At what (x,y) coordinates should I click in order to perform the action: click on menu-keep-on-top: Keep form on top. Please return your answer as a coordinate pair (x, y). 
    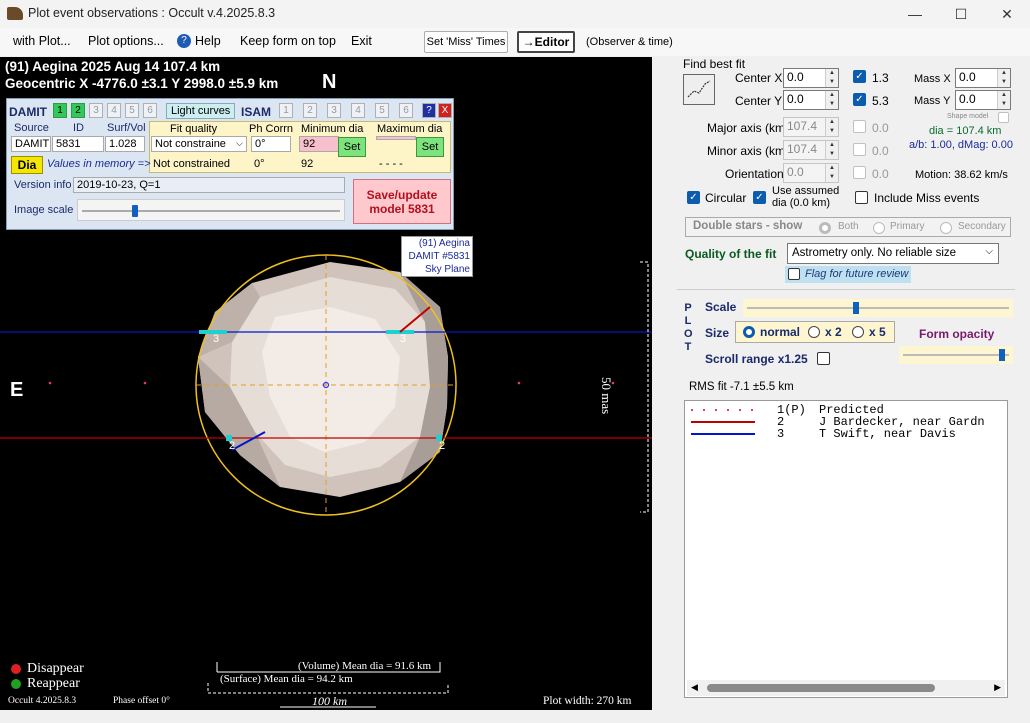
    Looking at the image, I should click on (288, 41).